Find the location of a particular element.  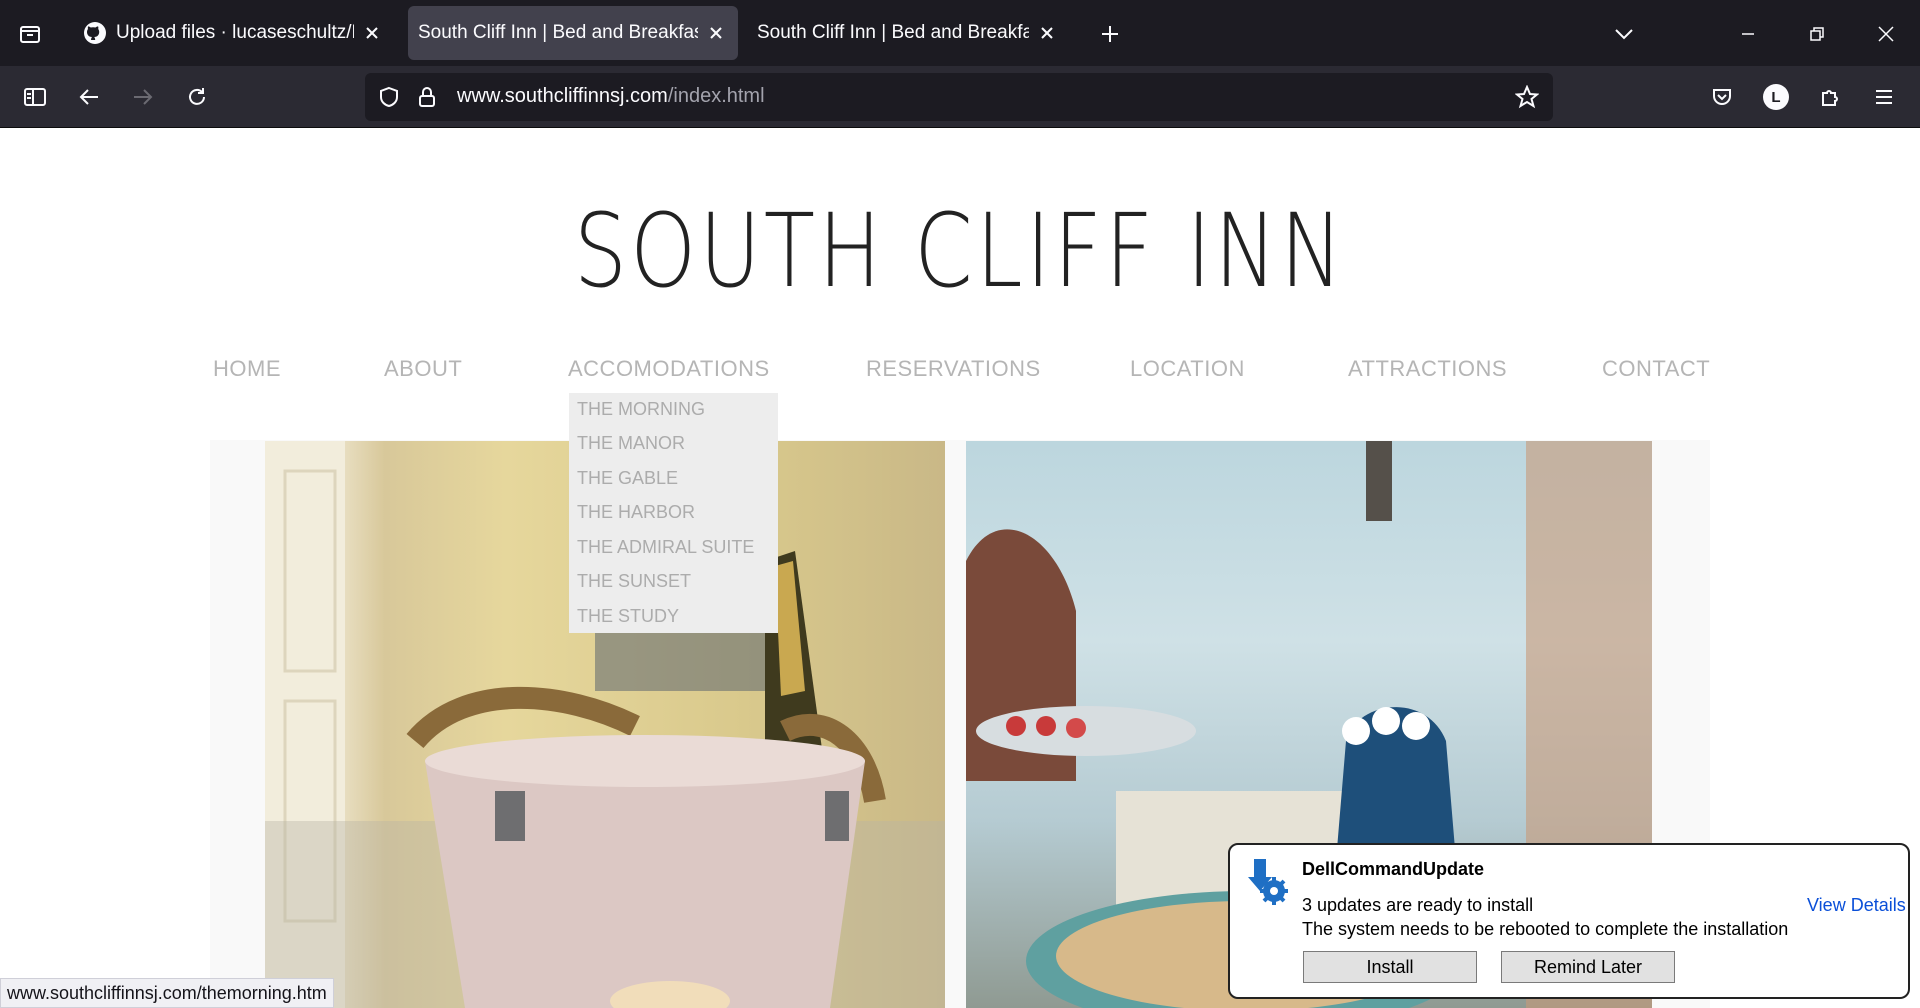

dell-update-app-icon is located at coordinates (1266, 881).